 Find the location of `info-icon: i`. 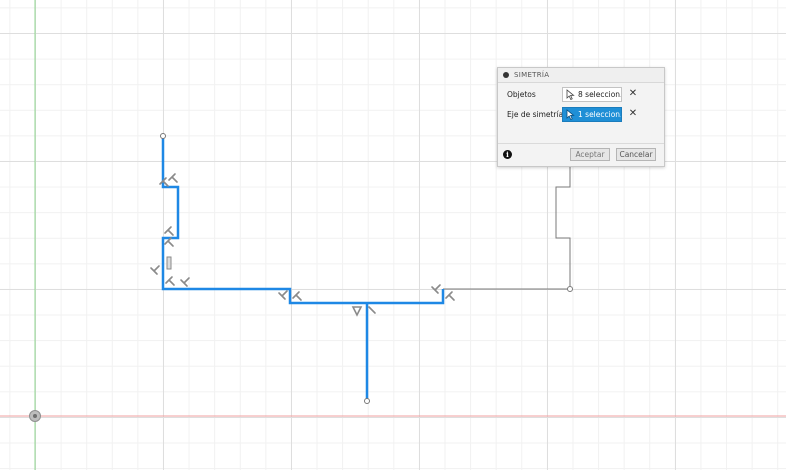

info-icon: i is located at coordinates (507, 154).